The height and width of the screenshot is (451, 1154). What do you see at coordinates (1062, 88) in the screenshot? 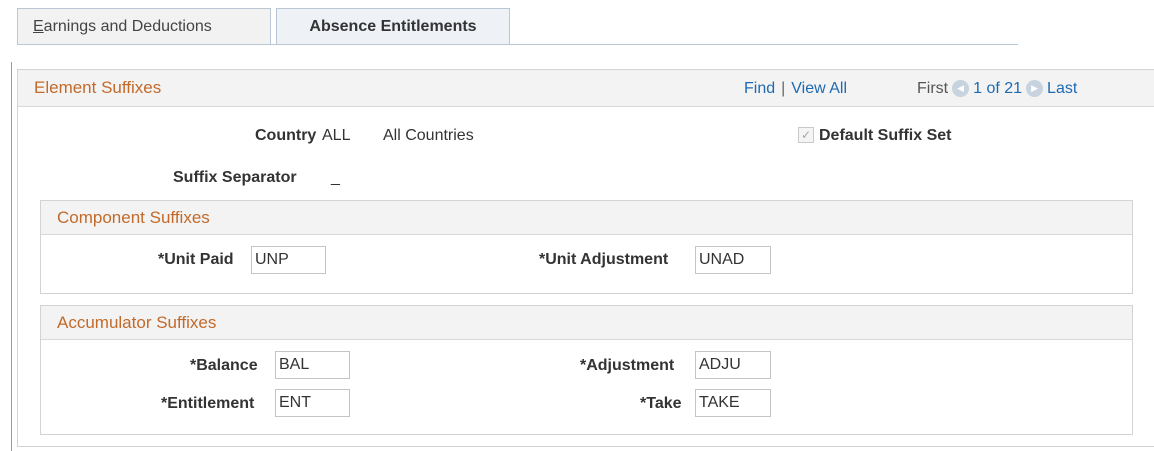
I see `last-link: Last` at bounding box center [1062, 88].